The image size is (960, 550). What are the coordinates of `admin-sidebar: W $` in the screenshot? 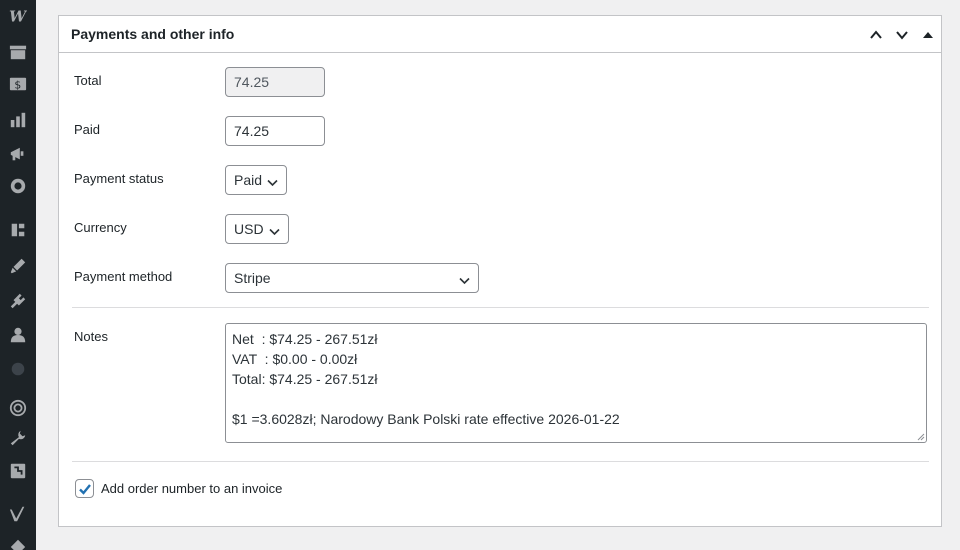 It's located at (18, 275).